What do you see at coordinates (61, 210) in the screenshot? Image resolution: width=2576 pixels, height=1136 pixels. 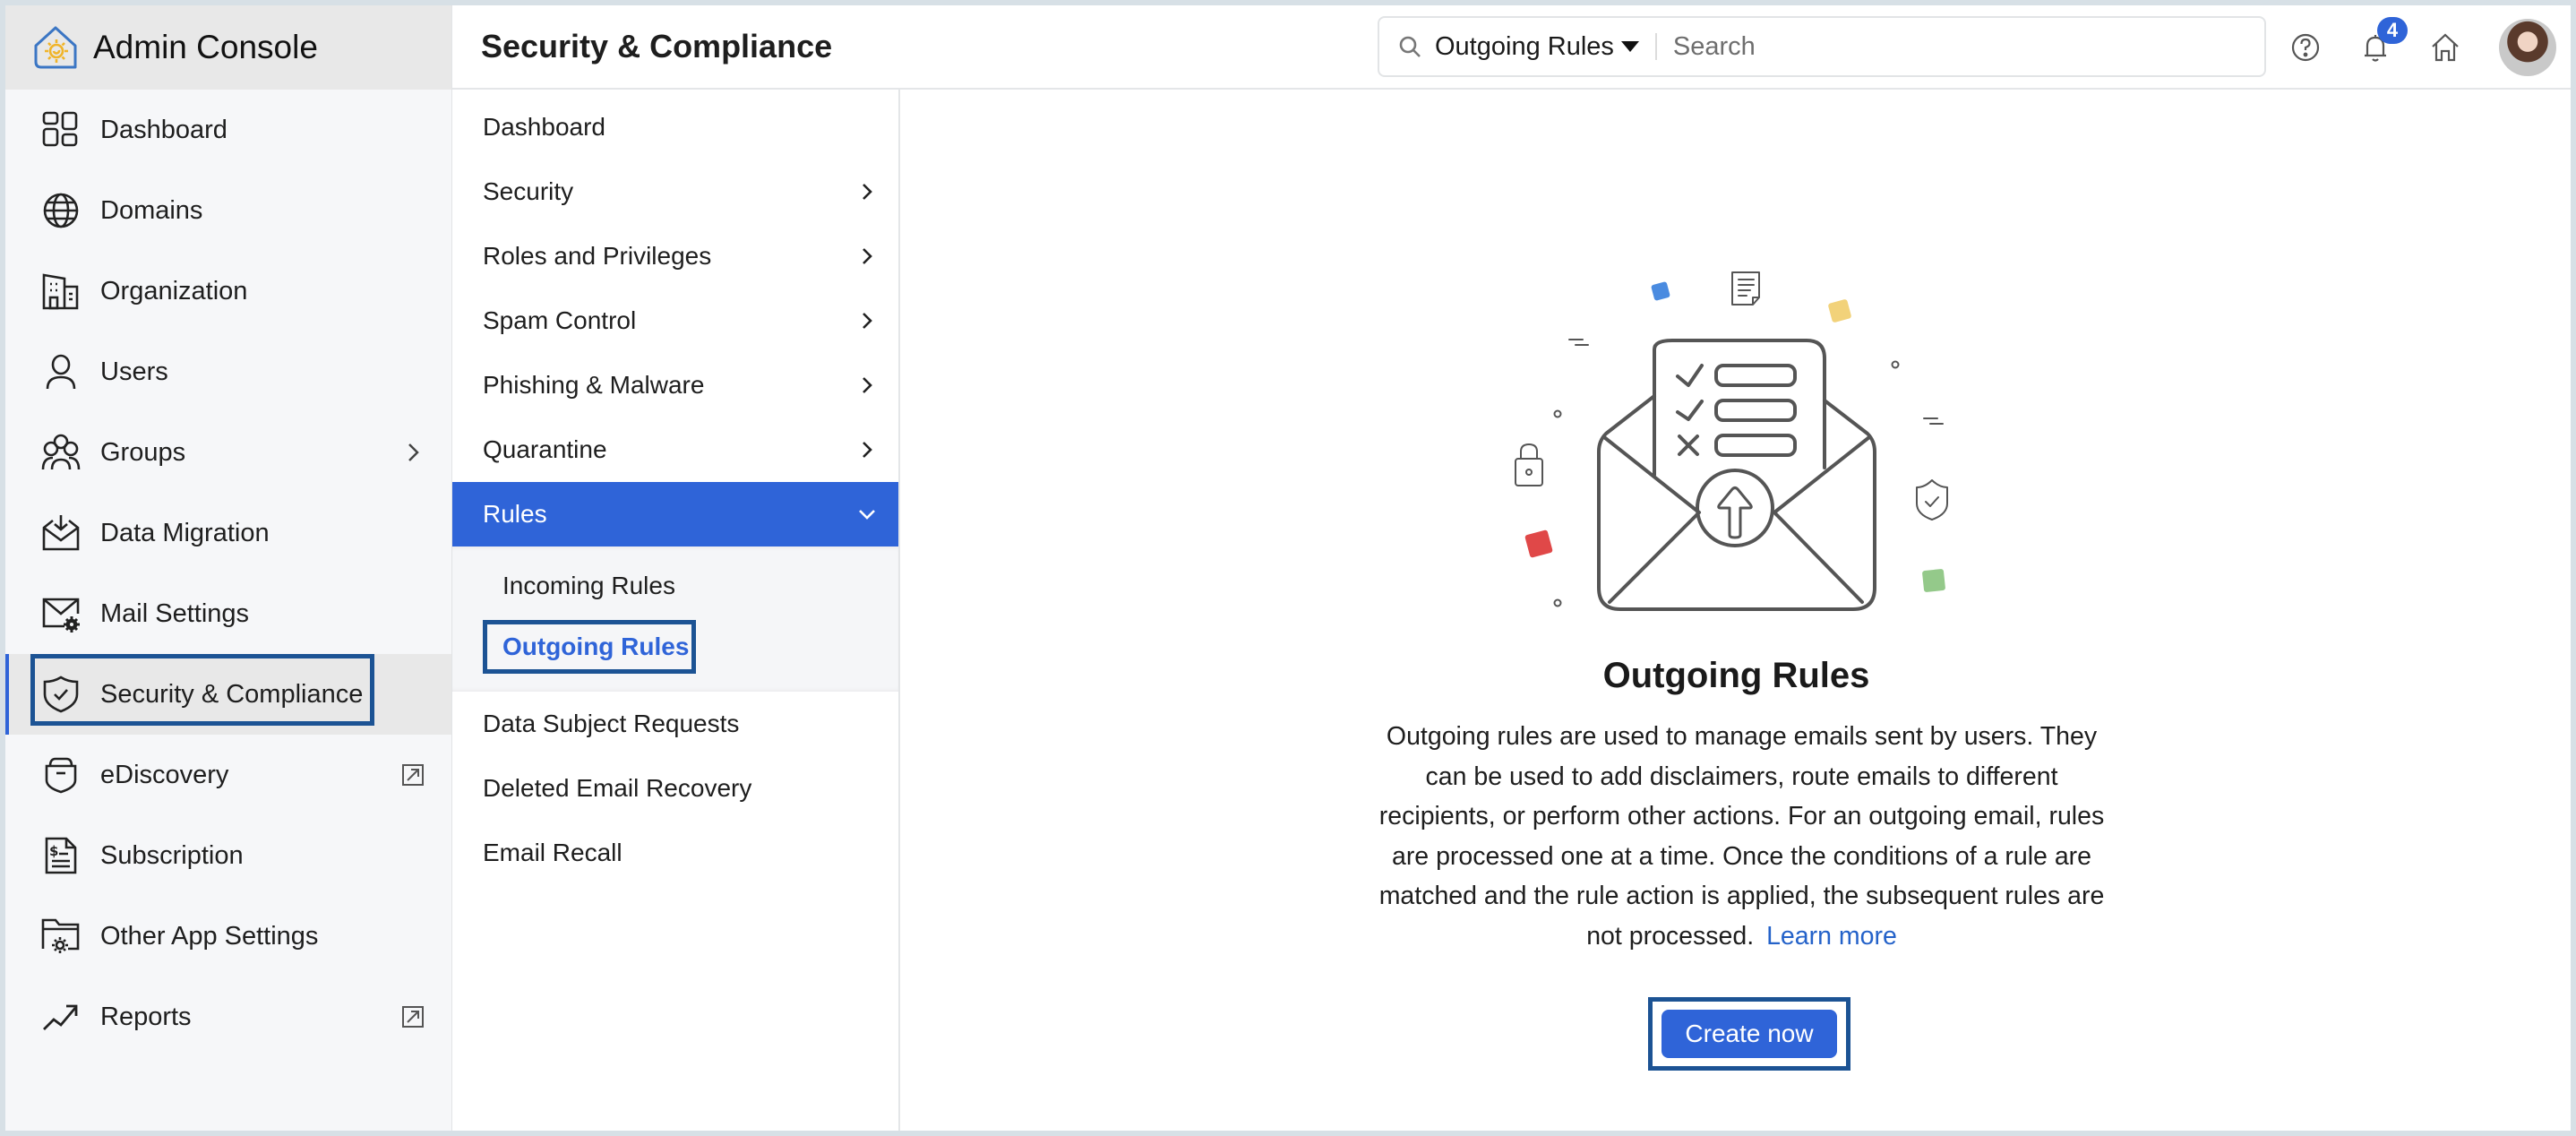 I see `globe-icon` at bounding box center [61, 210].